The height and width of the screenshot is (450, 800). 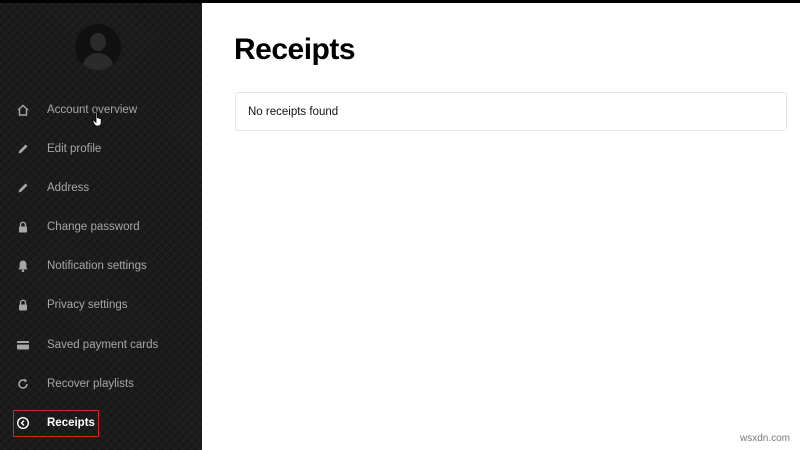 I want to click on sidebar-item-label: Address, so click(x=68, y=188).